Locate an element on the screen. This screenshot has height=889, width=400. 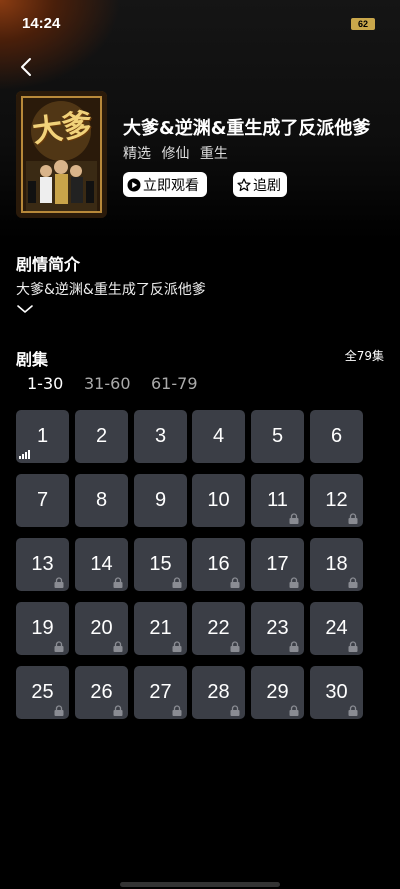
episode-tile-10: 10 is located at coordinates (218, 500).